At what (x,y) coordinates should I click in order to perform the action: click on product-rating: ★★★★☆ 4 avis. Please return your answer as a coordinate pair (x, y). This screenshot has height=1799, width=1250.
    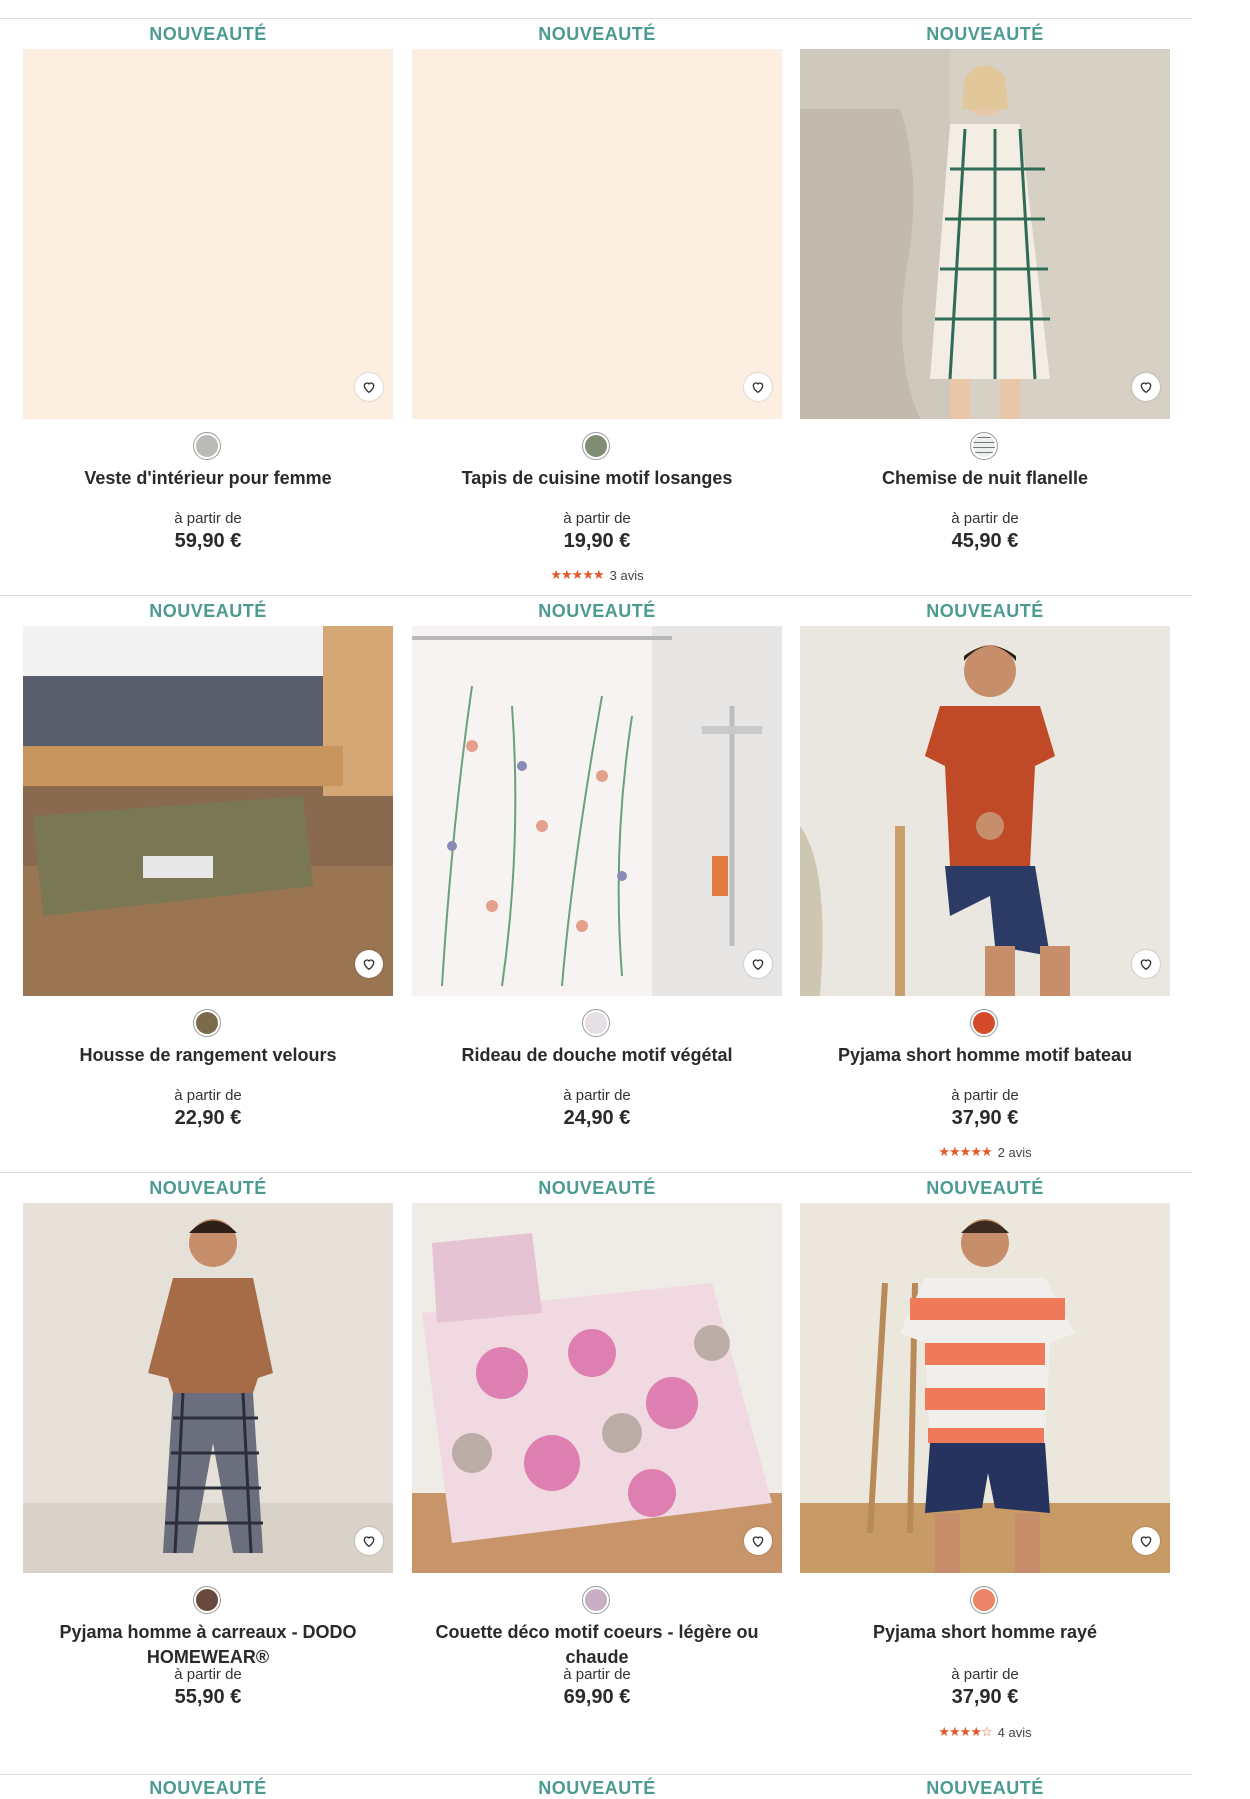
    Looking at the image, I should click on (985, 1732).